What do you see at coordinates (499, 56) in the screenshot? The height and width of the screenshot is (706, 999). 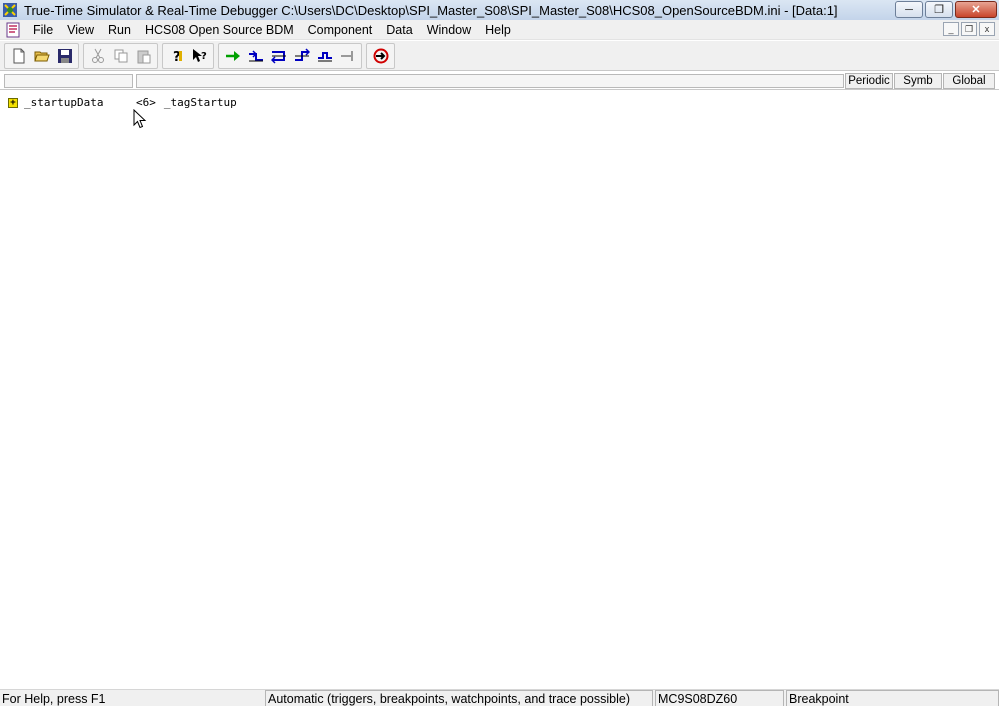 I see `toolbar: ? ?` at bounding box center [499, 56].